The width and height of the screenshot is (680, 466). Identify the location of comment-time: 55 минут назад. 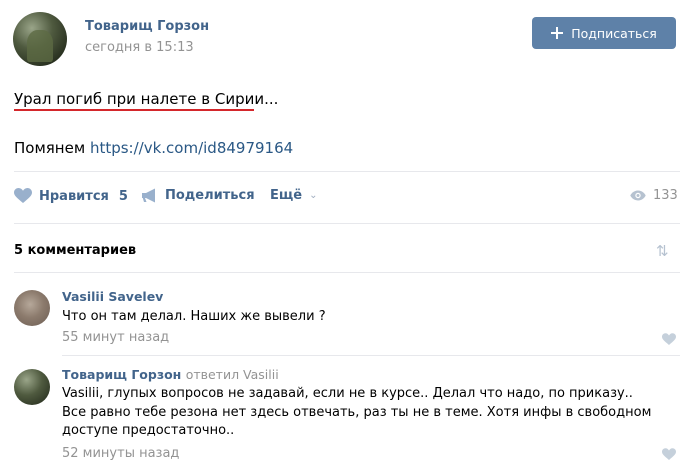
(115, 337).